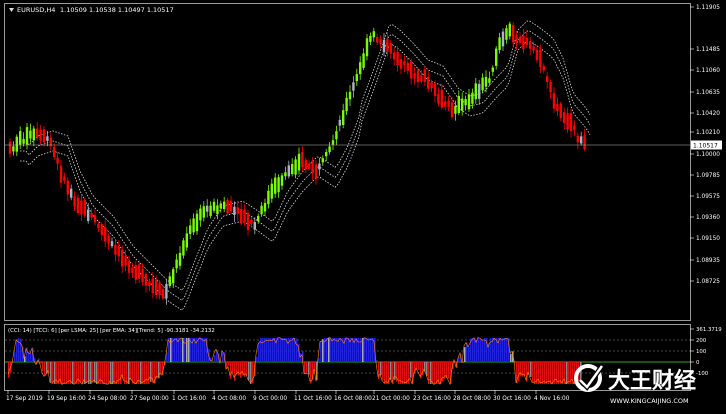  What do you see at coordinates (709, 330) in the screenshot?
I see `indicator-tick-label: 361.3719` at bounding box center [709, 330].